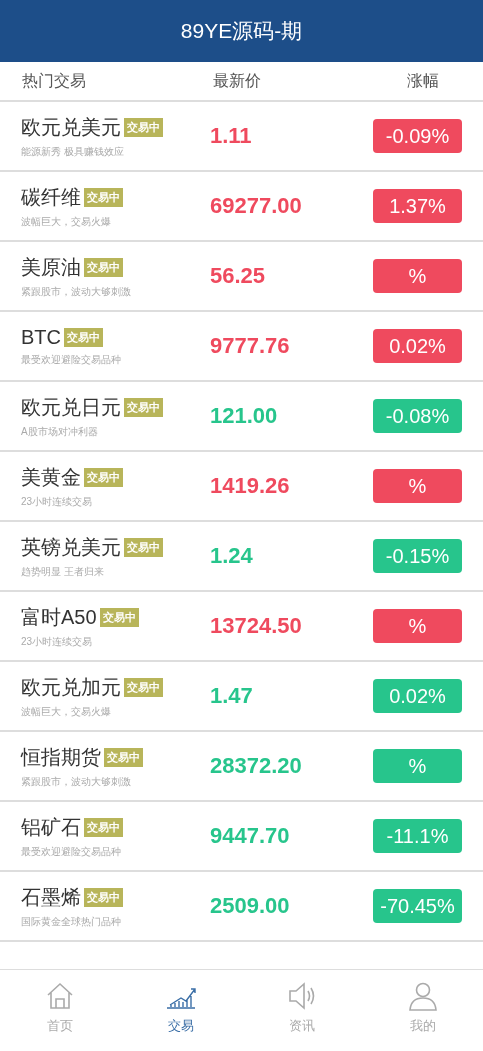 The height and width of the screenshot is (1051, 483). Describe the element at coordinates (41, 337) in the screenshot. I see `instrument-name: BTC` at that location.